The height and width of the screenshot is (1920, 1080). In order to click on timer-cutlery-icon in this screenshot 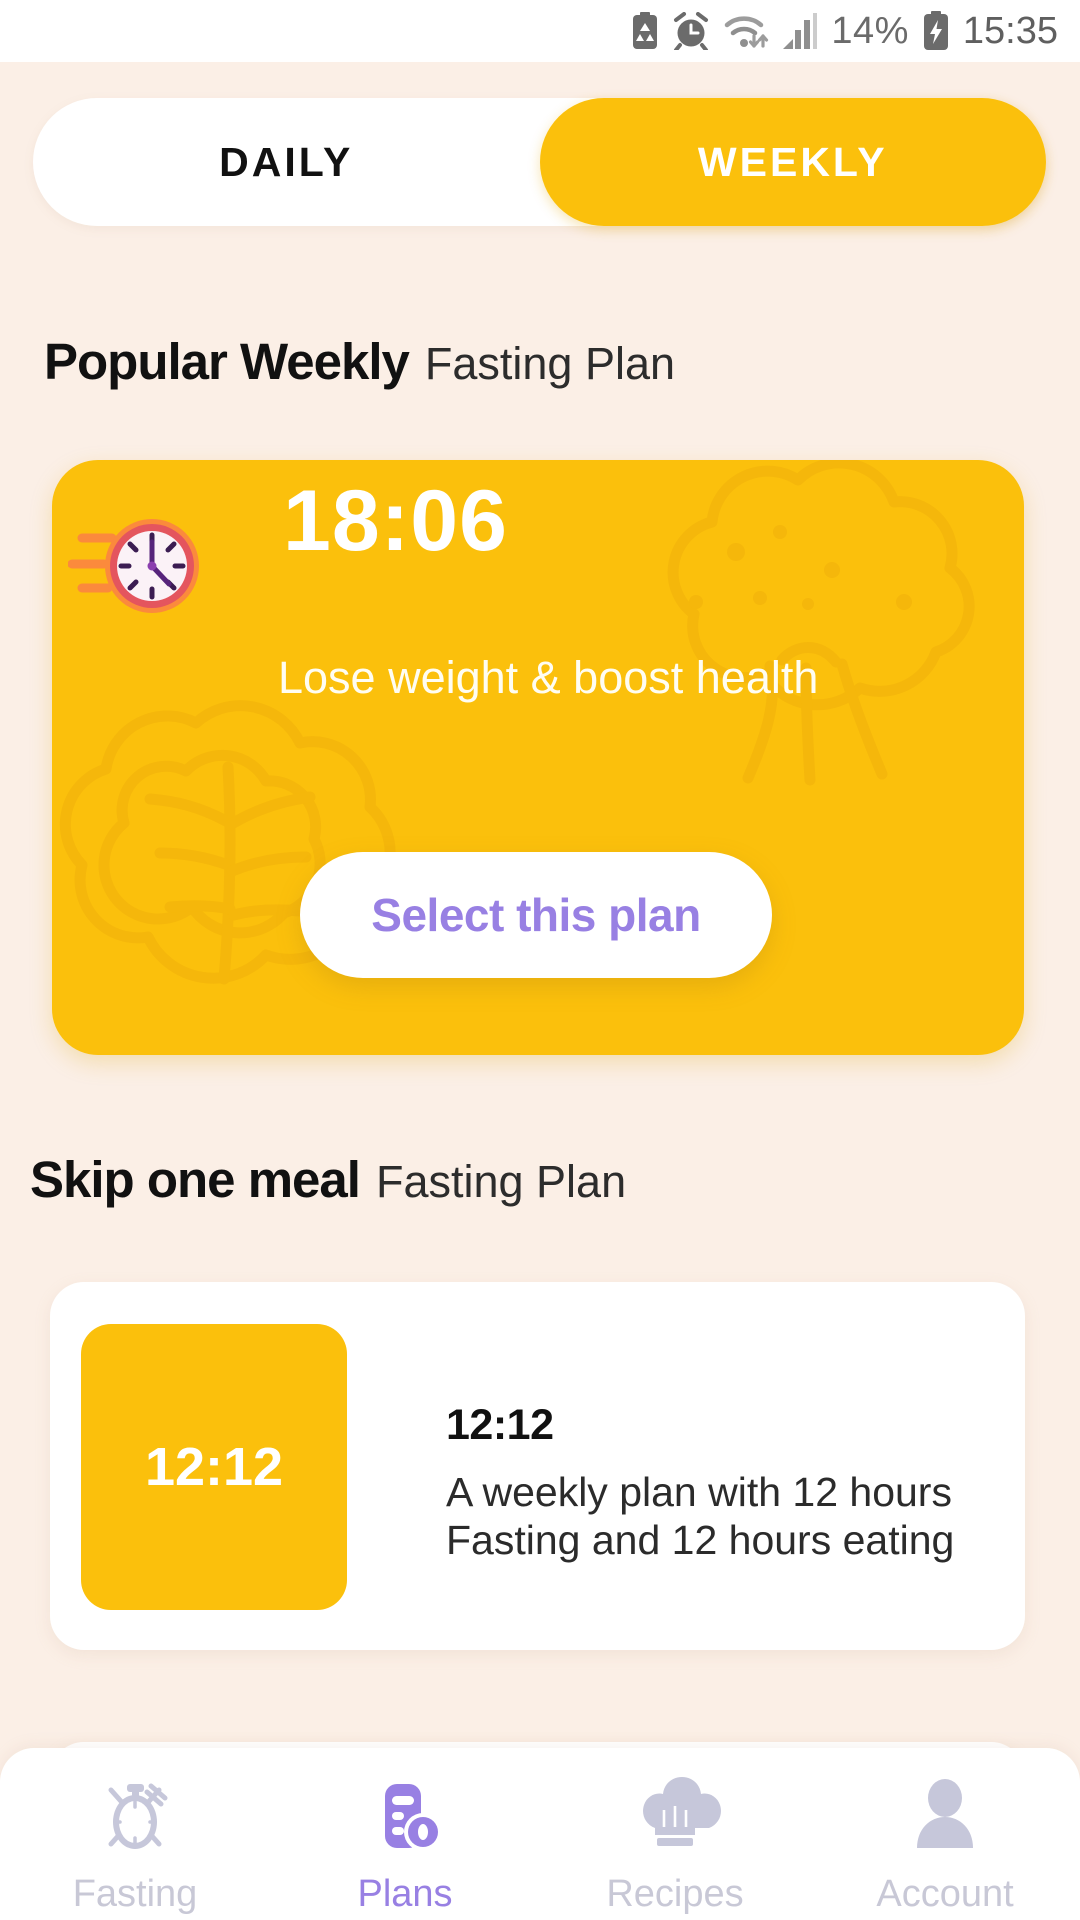, I will do `click(135, 1818)`.